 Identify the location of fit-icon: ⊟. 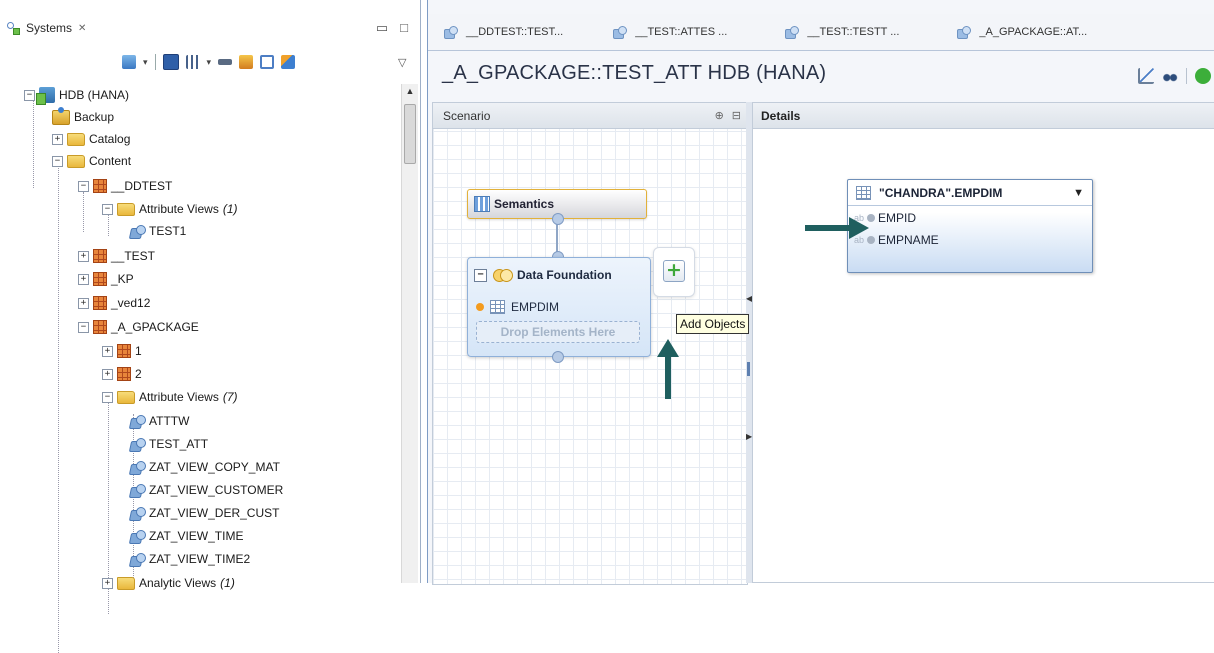
(736, 115).